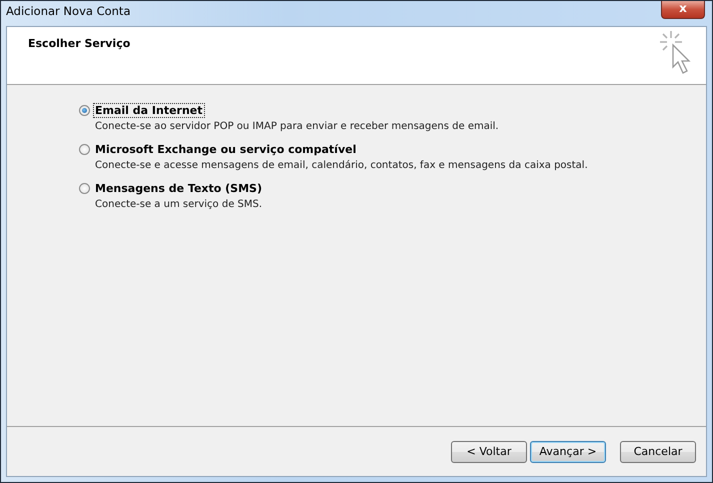  What do you see at coordinates (342, 165) in the screenshot?
I see `option-description: Conecte-se e acesse mensagens de email, calendário, contatos, fax e mensagens da caixa postal.` at bounding box center [342, 165].